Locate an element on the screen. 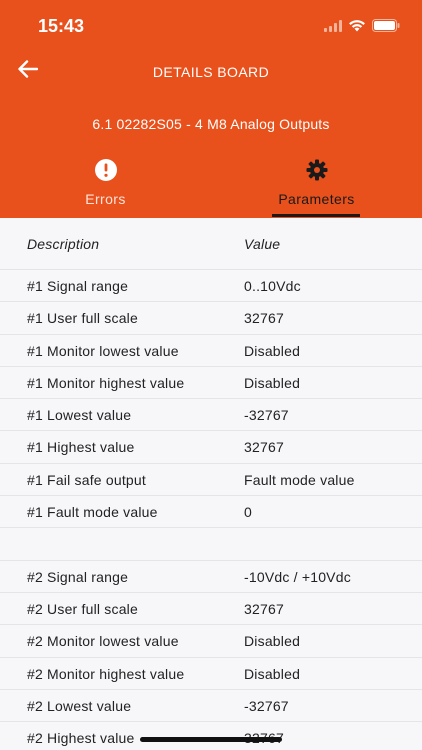 The image size is (422, 750). table-row: #1 Lowest value -32767 is located at coordinates (211, 415).